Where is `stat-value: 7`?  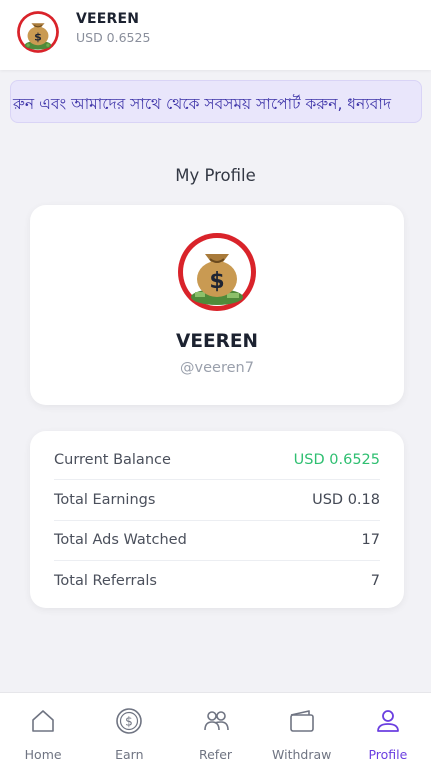
stat-value: 7 is located at coordinates (375, 581).